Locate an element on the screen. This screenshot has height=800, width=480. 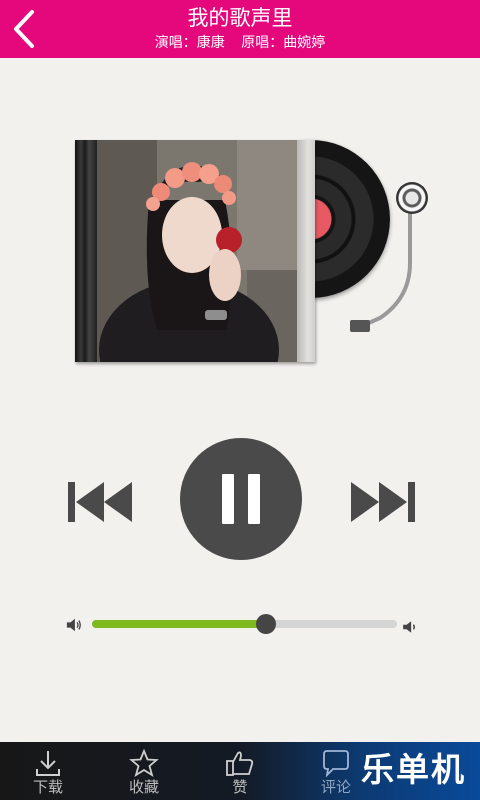
previous-icon is located at coordinates (100, 502).